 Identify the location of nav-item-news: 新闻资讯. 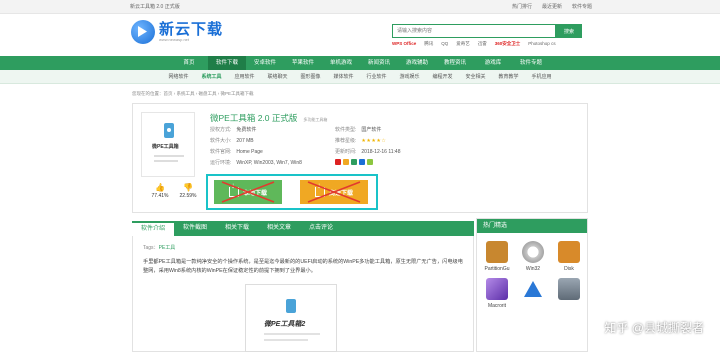
(379, 63).